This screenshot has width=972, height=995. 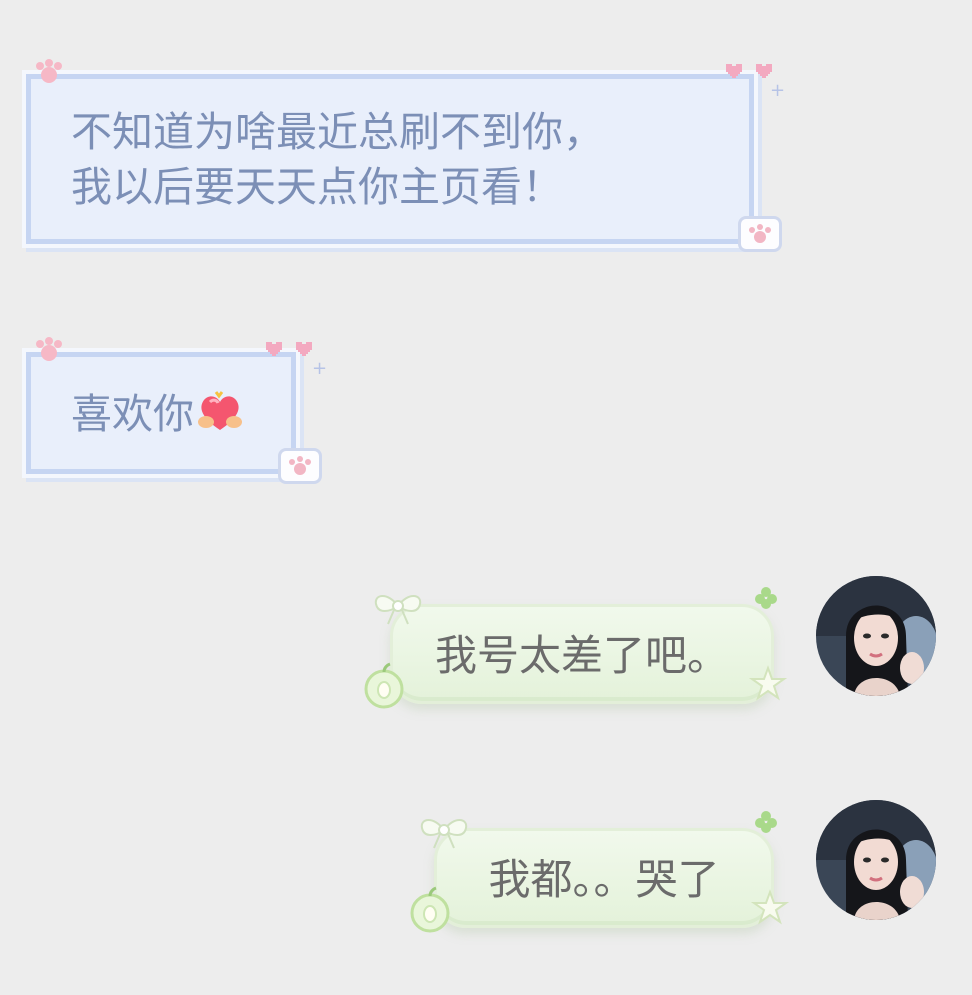 I want to click on message-text-line-1: 不知道为啥最近总刷不到你，, so click(x=337, y=132).